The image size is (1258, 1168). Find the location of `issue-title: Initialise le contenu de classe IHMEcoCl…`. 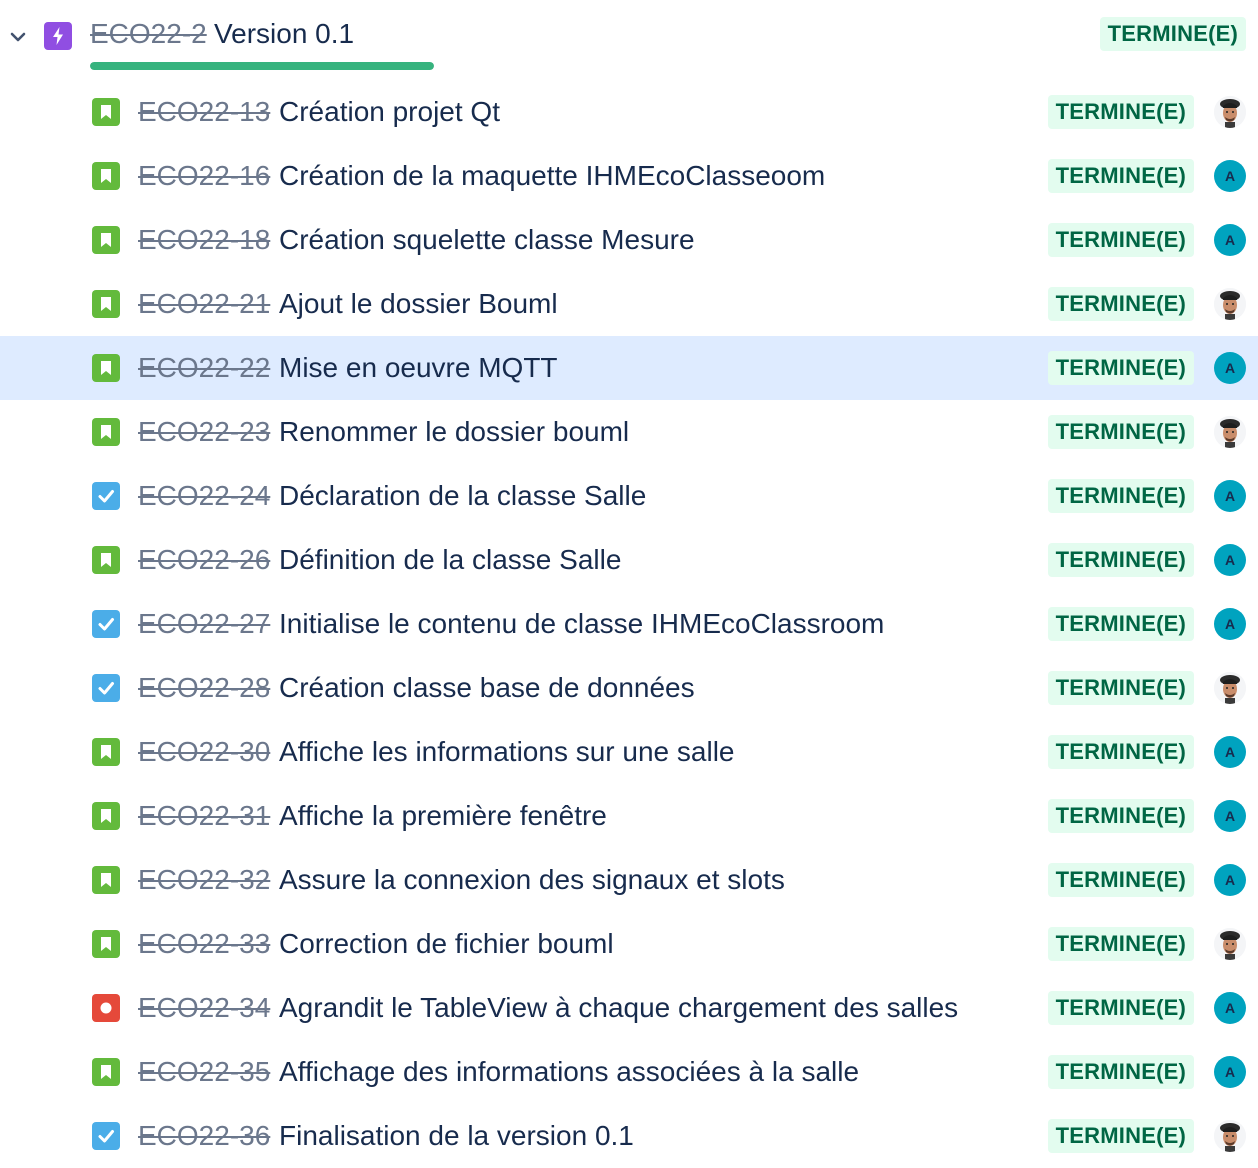

issue-title: Initialise le contenu de classe IHMEcoCl… is located at coordinates (581, 624).